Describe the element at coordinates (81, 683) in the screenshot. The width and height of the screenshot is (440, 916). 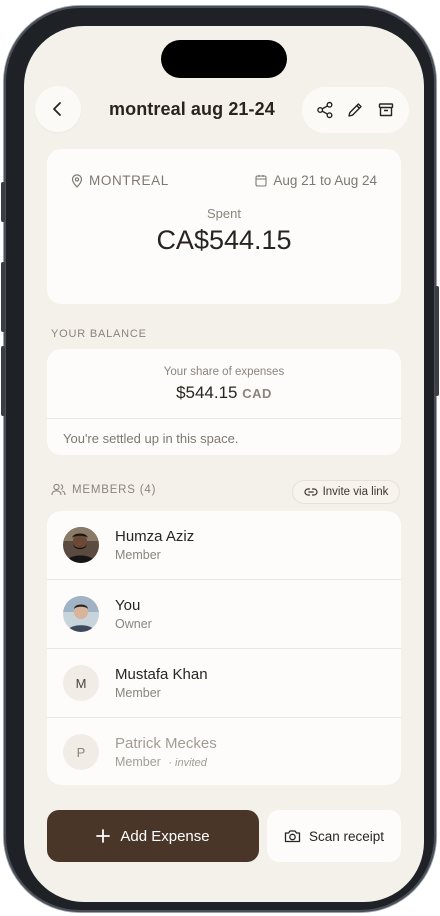
I see `avatar: M` at that location.